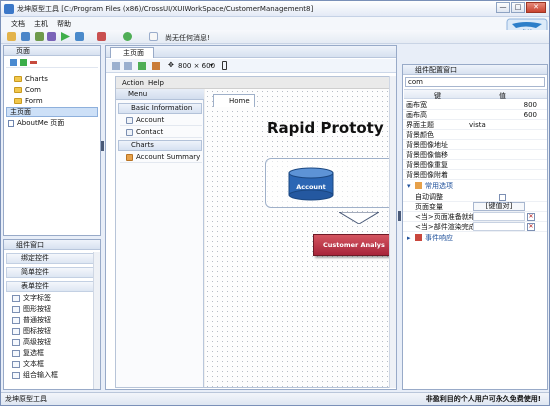 This screenshot has width=550, height=406. Describe the element at coordinates (475, 82) in the screenshot. I see `config-search-input: com` at that location.